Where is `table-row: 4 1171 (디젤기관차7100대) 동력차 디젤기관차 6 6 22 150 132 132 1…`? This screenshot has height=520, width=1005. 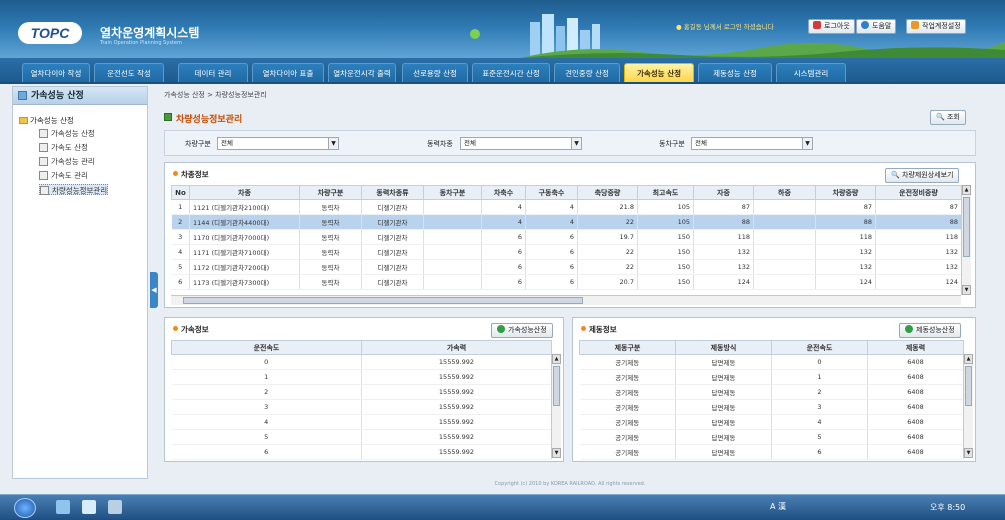 table-row: 4 1171 (디젤기관차7100대) 동력차 디젤기관차 6 6 22 150 132 132 1… is located at coordinates (566, 252).